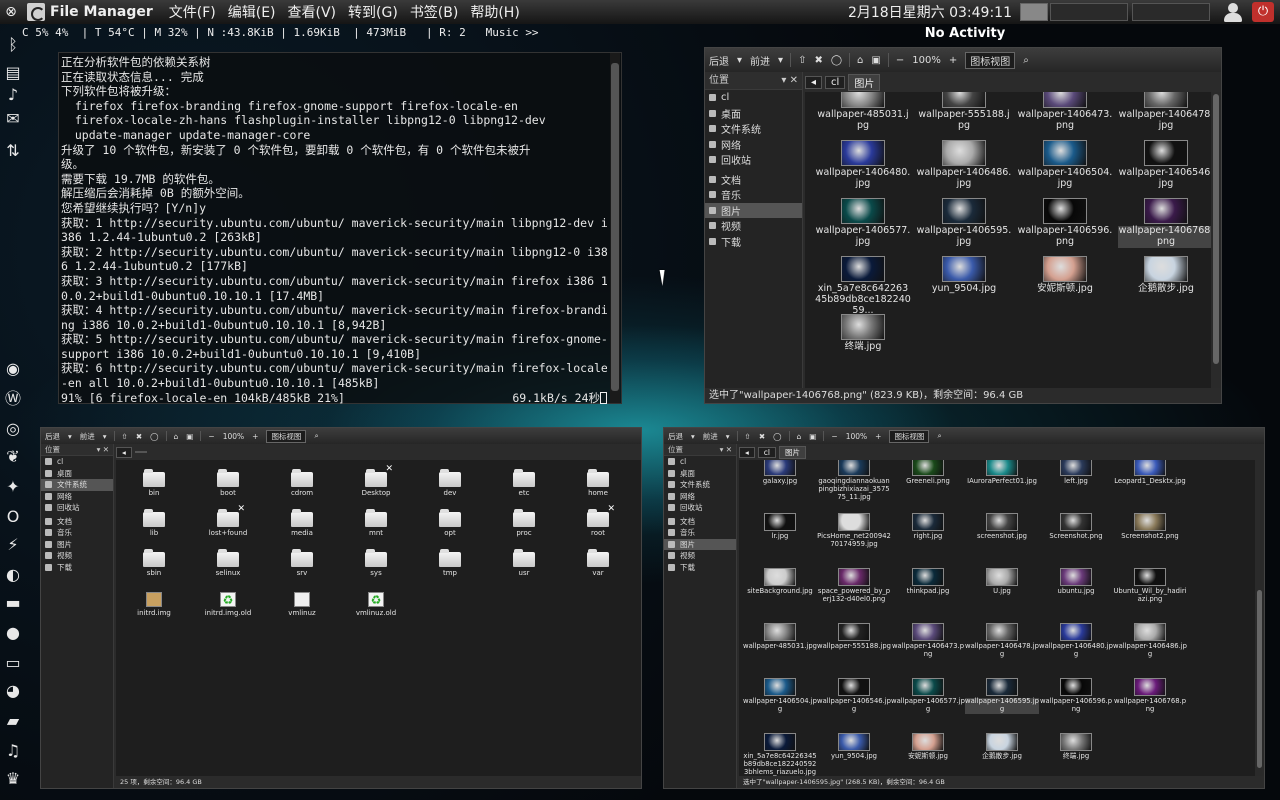  Describe the element at coordinates (376, 604) in the screenshot. I see `file-item: ♻ vmlinuz.old` at that location.